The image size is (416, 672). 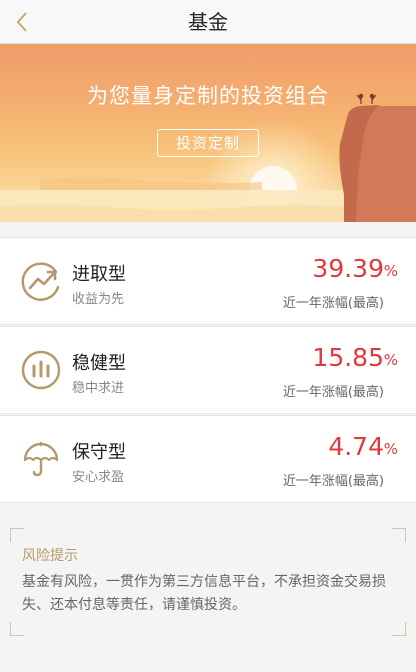 I want to click on fund-subtitle: 稳中求进, so click(x=98, y=388).